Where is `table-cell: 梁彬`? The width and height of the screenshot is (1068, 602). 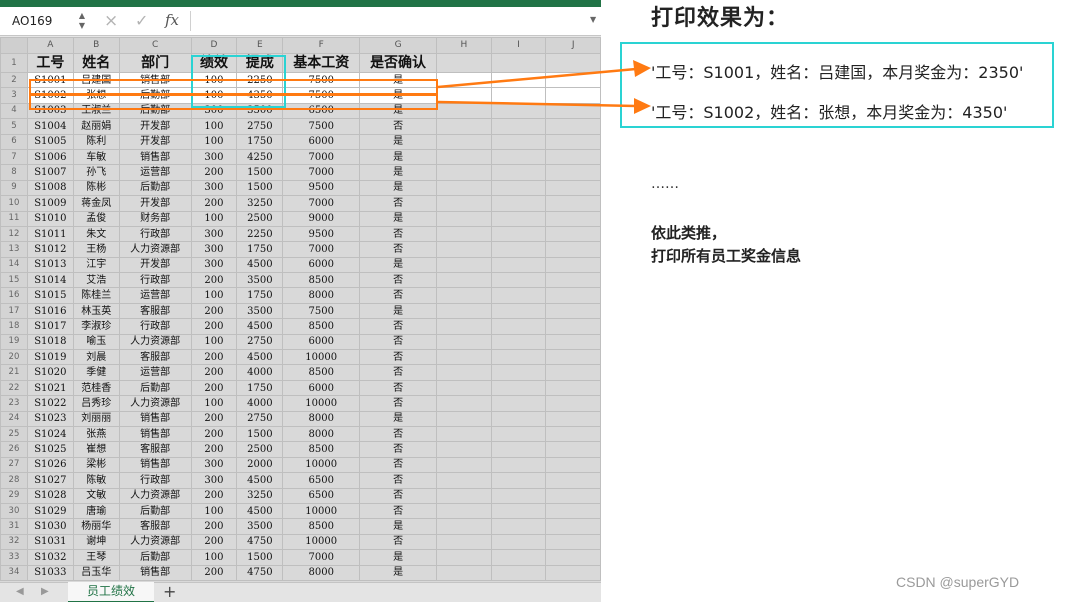
table-cell: 梁彬 is located at coordinates (96, 465).